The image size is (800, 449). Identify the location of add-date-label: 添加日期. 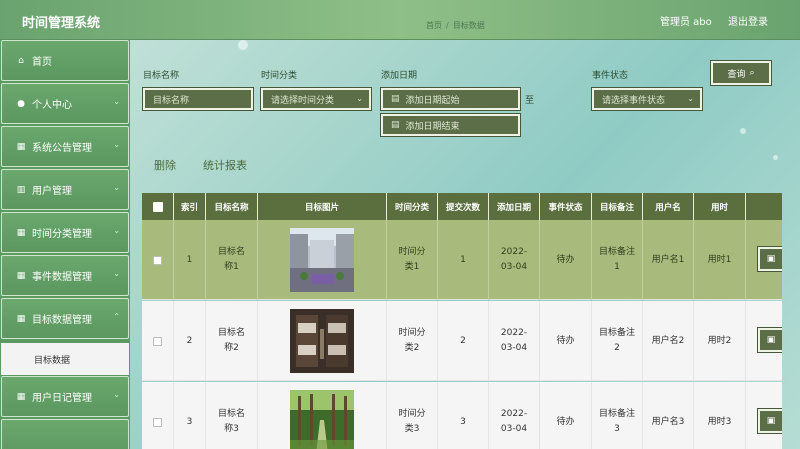
(399, 76).